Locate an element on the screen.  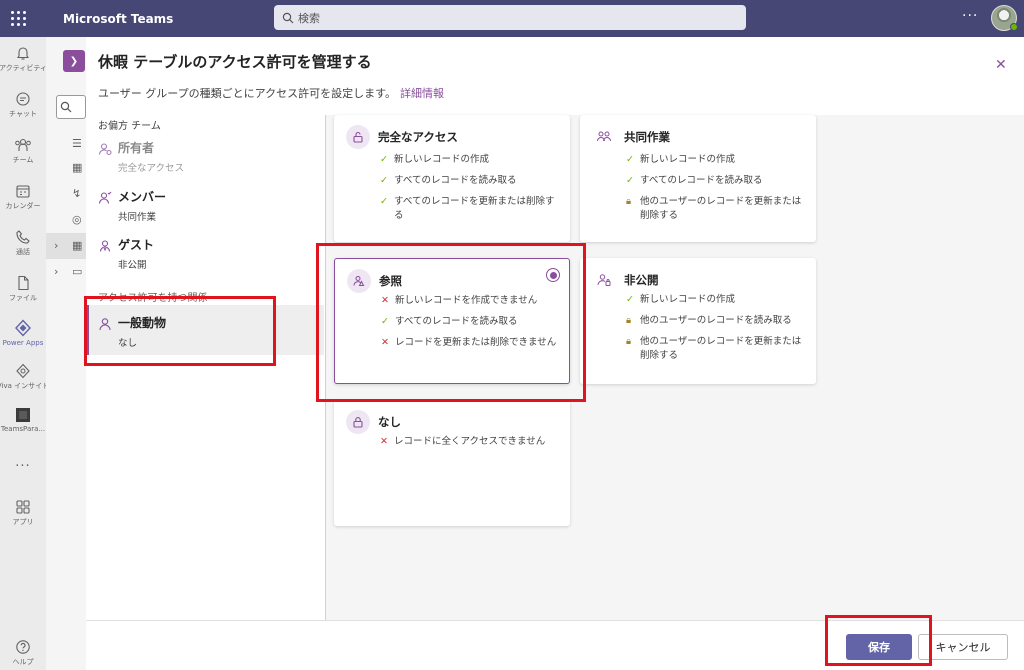
guest-icon is located at coordinates (105, 246).